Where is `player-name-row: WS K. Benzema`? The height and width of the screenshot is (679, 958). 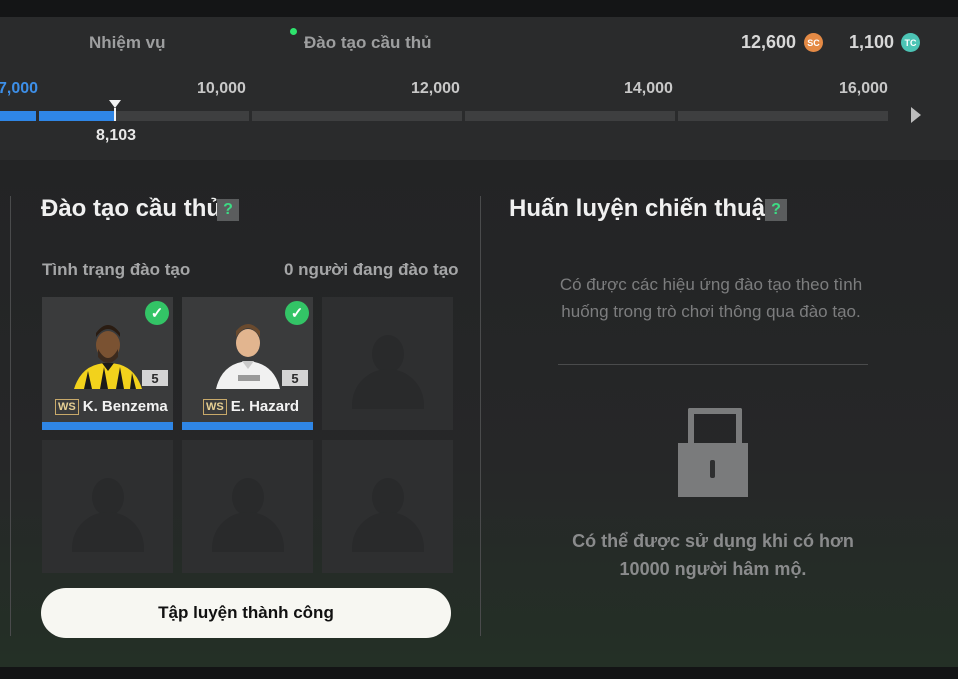 player-name-row: WS K. Benzema is located at coordinates (111, 406).